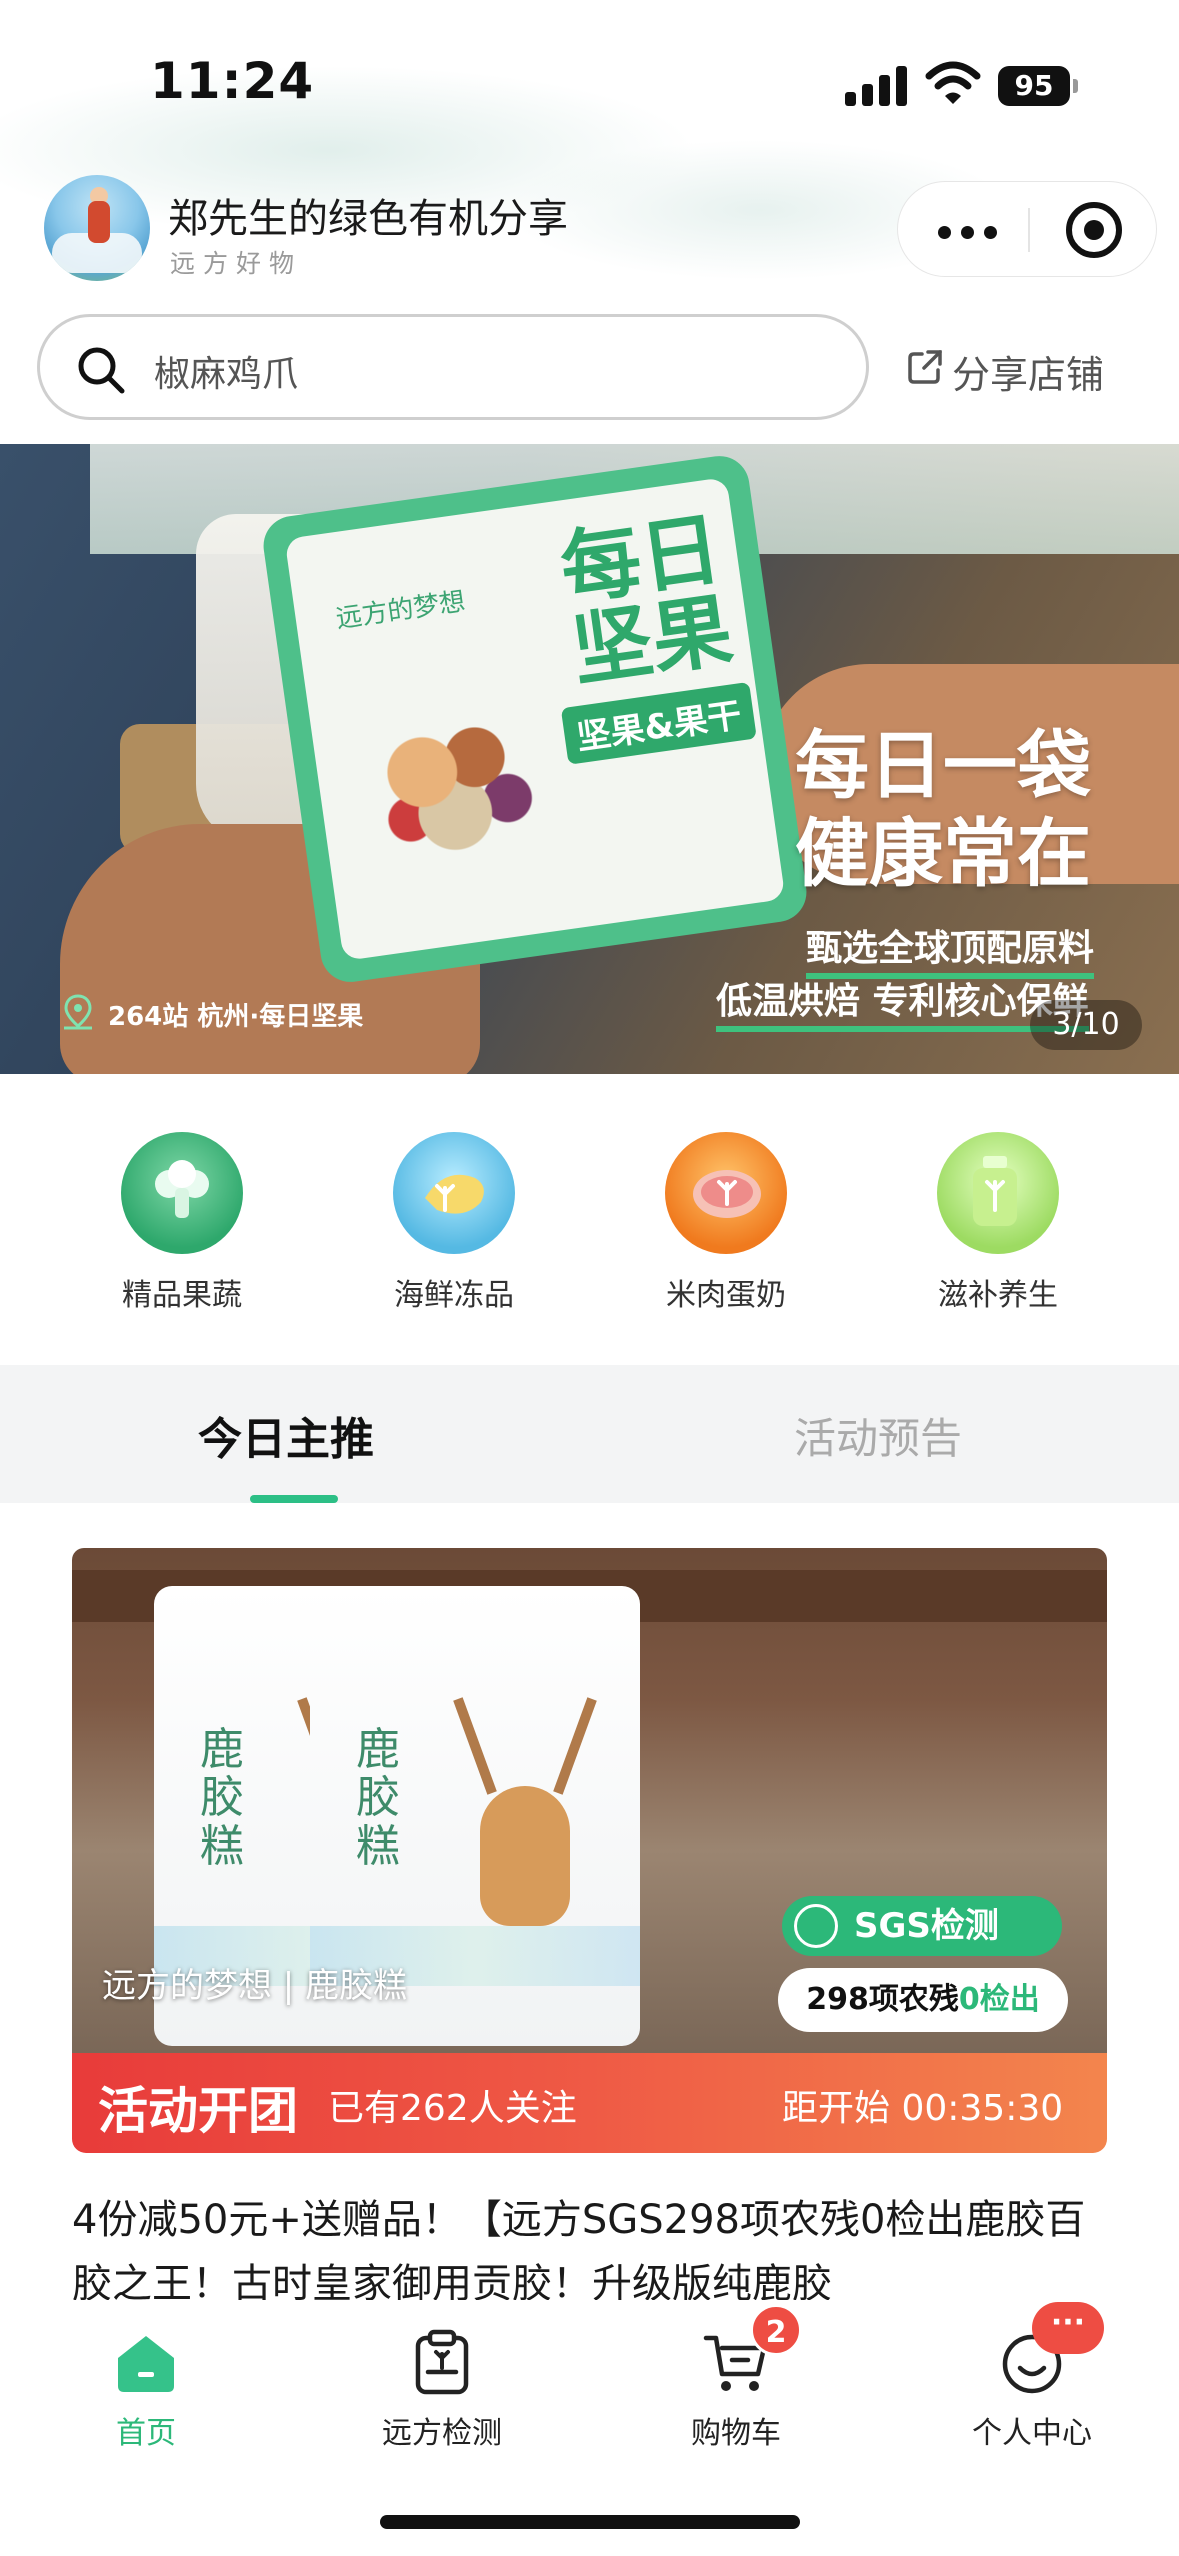 The width and height of the screenshot is (1179, 2556). What do you see at coordinates (78, 1012) in the screenshot?
I see `location-pin-icon` at bounding box center [78, 1012].